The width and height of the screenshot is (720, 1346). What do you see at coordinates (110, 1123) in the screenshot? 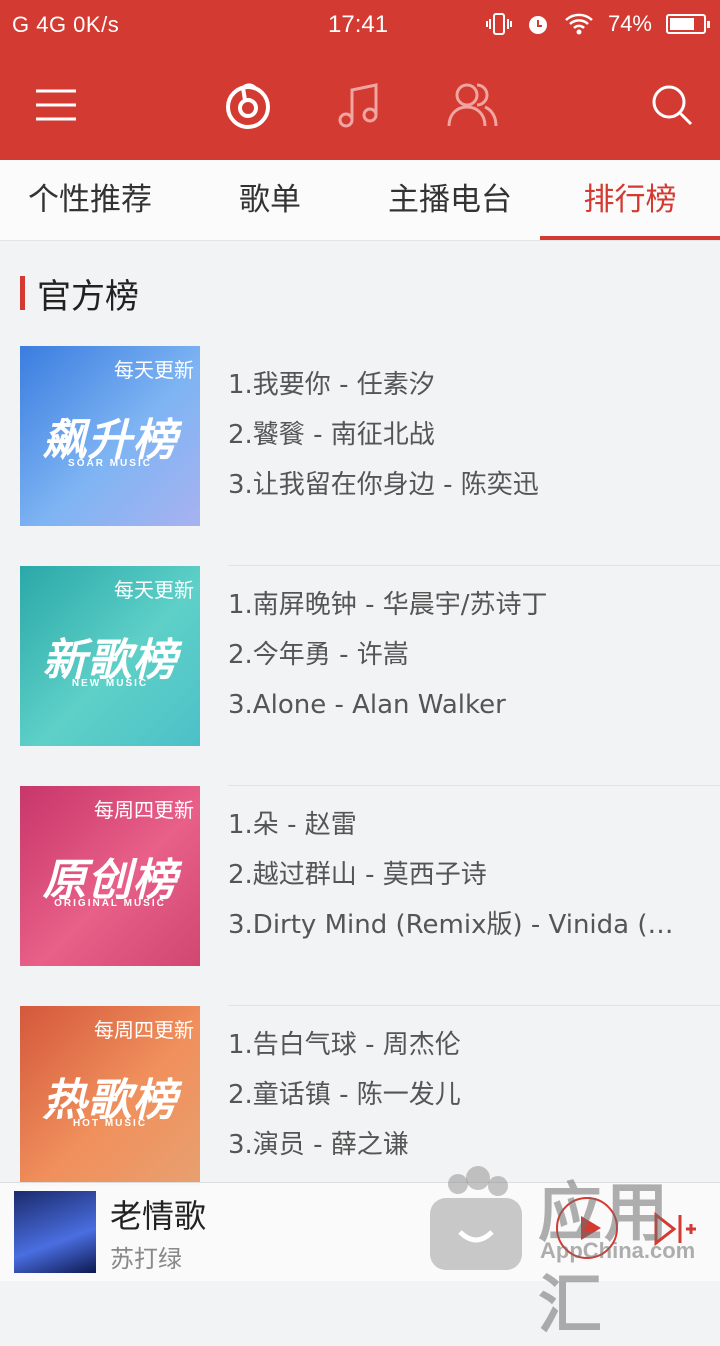
I see `chart-subtitle: HOT MUSIC` at bounding box center [110, 1123].